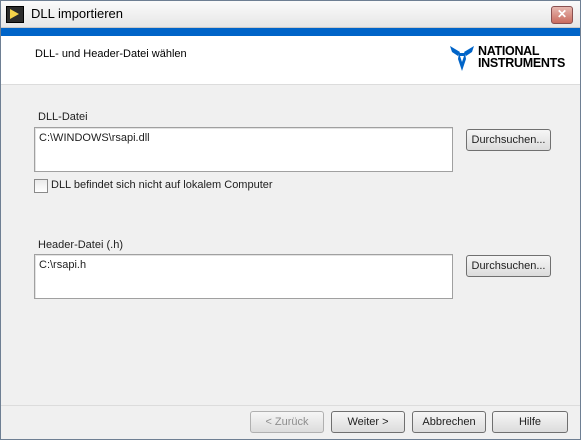  Describe the element at coordinates (462, 58) in the screenshot. I see `eagle-icon` at that location.